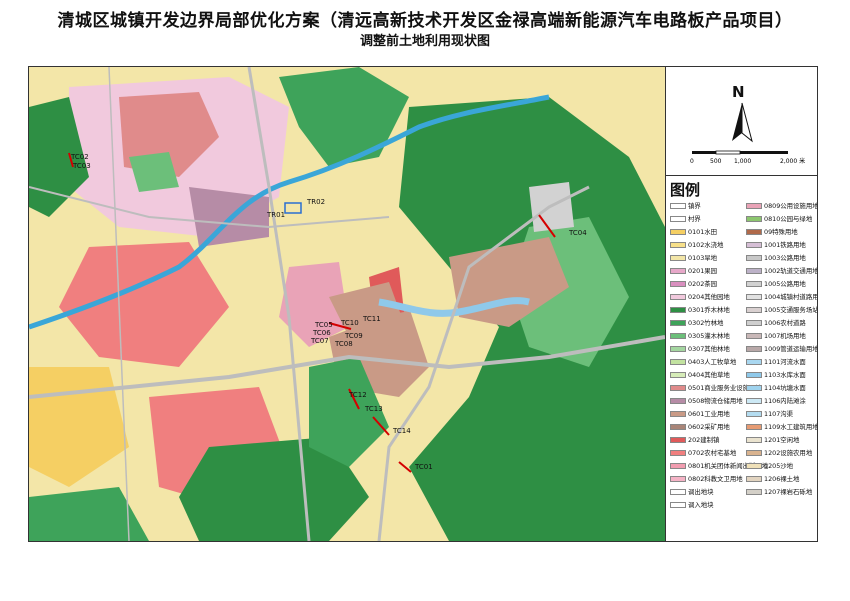  I want to click on legend-item: 1007机场用地, so click(776, 336).